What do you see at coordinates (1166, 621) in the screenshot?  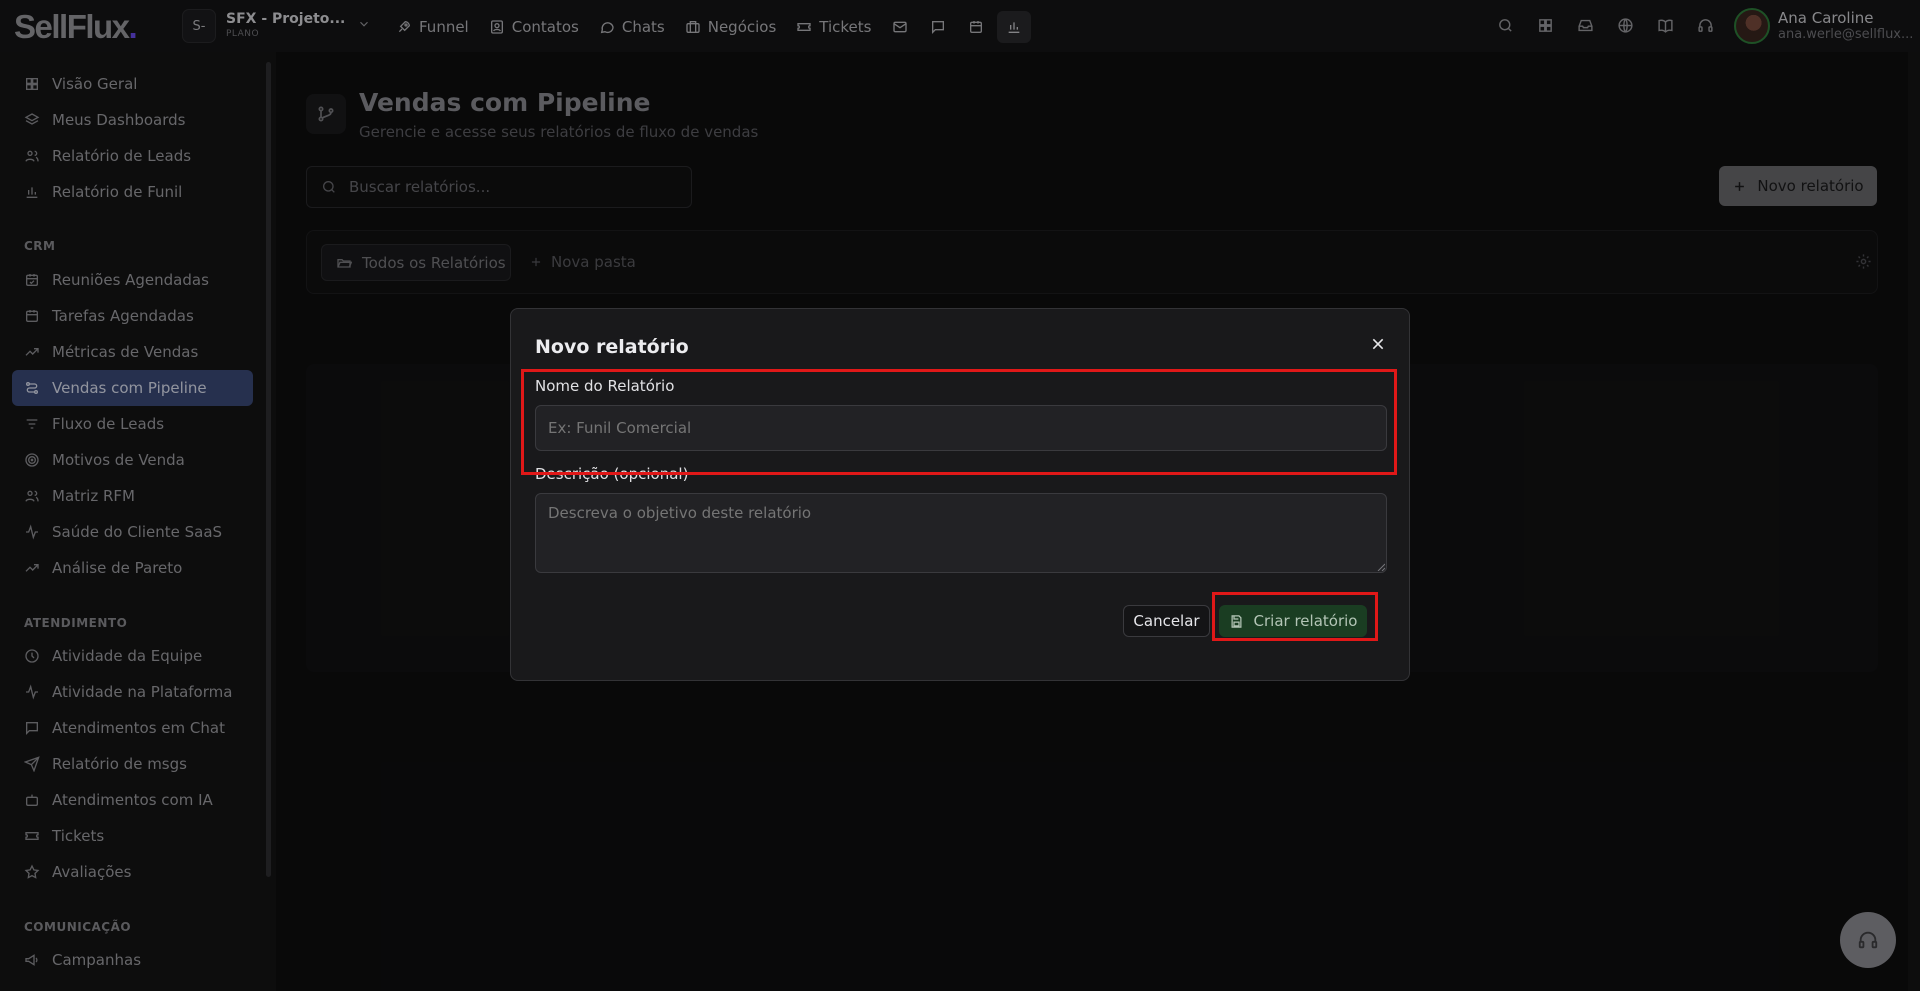 I see `cancel-button: Cancelar` at bounding box center [1166, 621].